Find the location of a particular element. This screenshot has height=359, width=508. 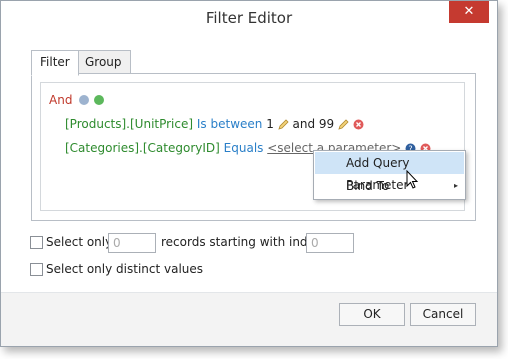

select-only-label: Select only is located at coordinates (79, 242).